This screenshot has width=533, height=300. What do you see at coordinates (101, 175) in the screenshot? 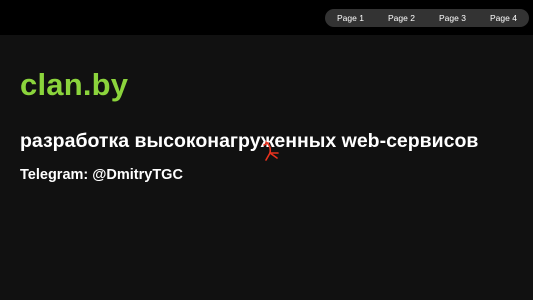
I see `telegram-contact: Telegram: @DmitryTGC` at bounding box center [101, 175].